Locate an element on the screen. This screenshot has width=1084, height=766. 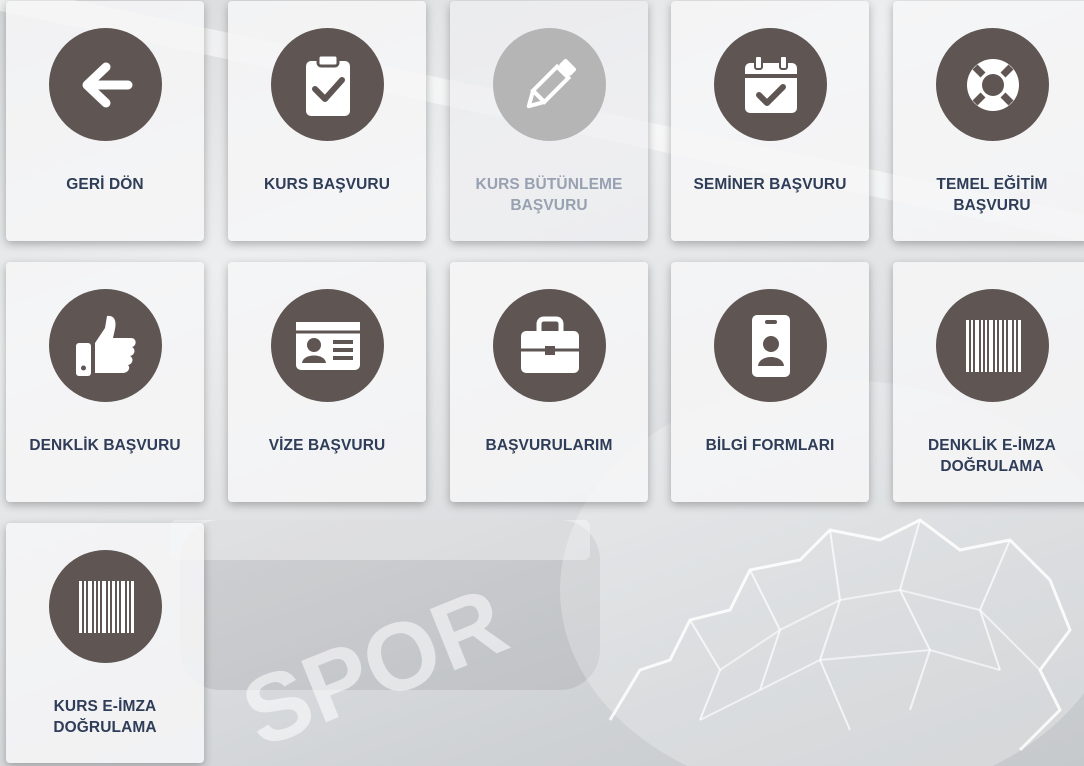
menu-tile-label: BİLGİ FORMLARI is located at coordinates (770, 445).